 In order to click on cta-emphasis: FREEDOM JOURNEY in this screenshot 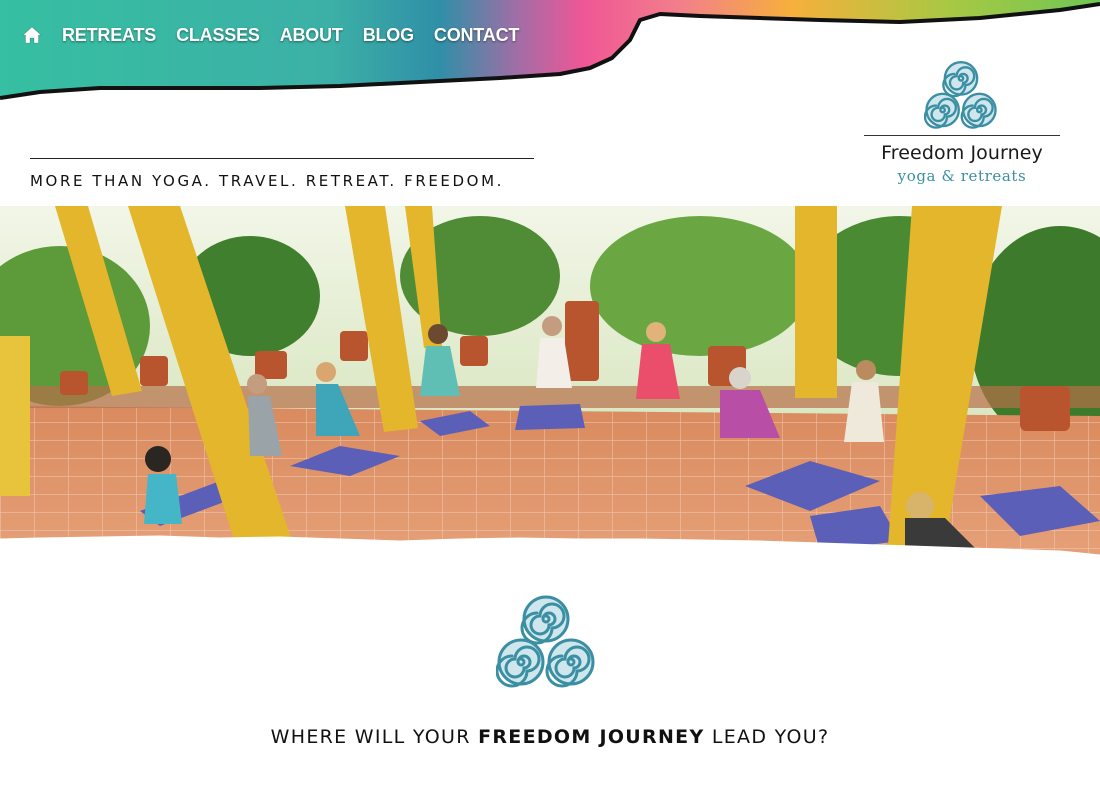, I will do `click(591, 737)`.